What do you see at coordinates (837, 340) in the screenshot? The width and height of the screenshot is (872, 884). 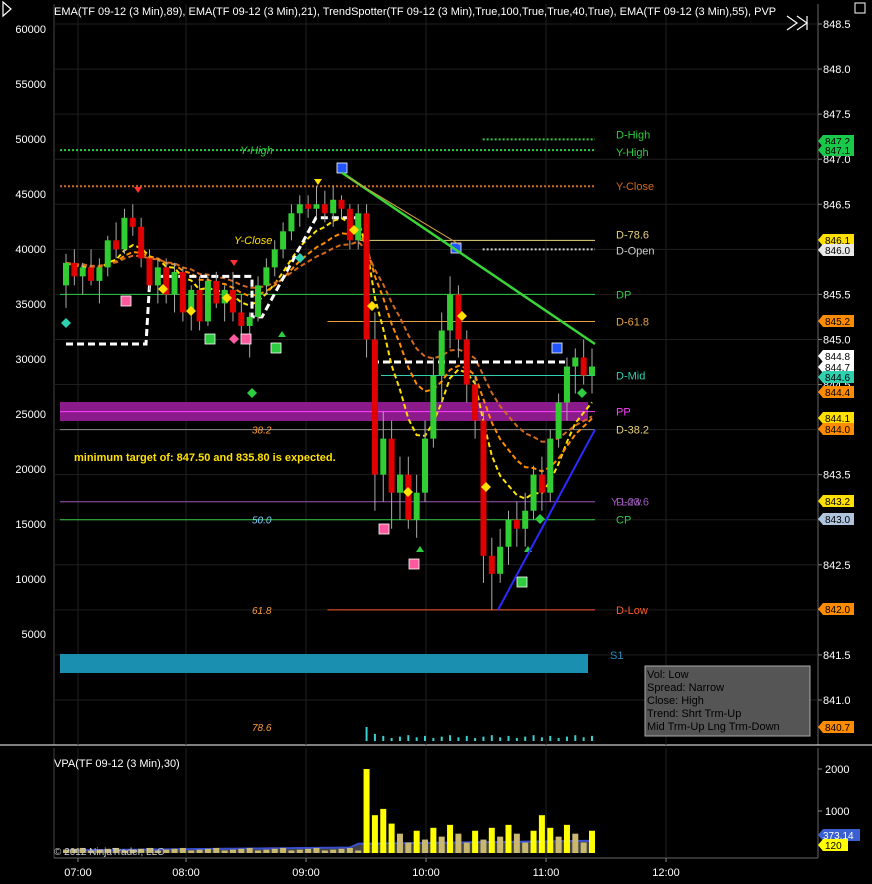 I see `price-tick-label: 845.0` at bounding box center [837, 340].